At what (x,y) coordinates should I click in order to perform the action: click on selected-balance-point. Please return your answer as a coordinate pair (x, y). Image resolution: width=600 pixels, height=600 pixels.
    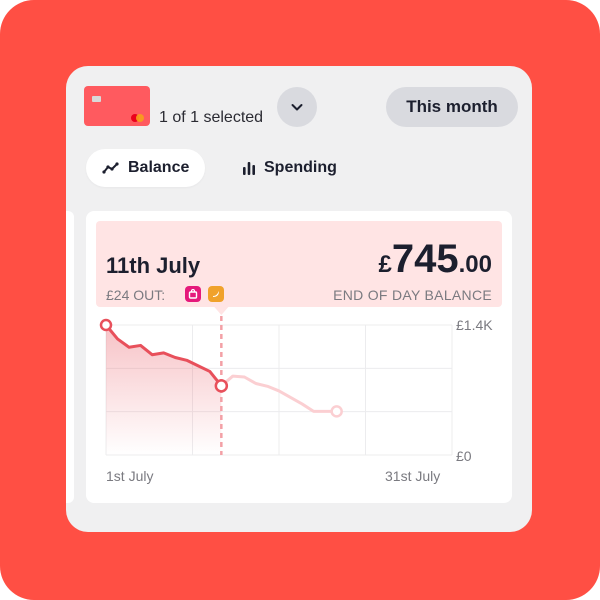
    Looking at the image, I should click on (221, 386).